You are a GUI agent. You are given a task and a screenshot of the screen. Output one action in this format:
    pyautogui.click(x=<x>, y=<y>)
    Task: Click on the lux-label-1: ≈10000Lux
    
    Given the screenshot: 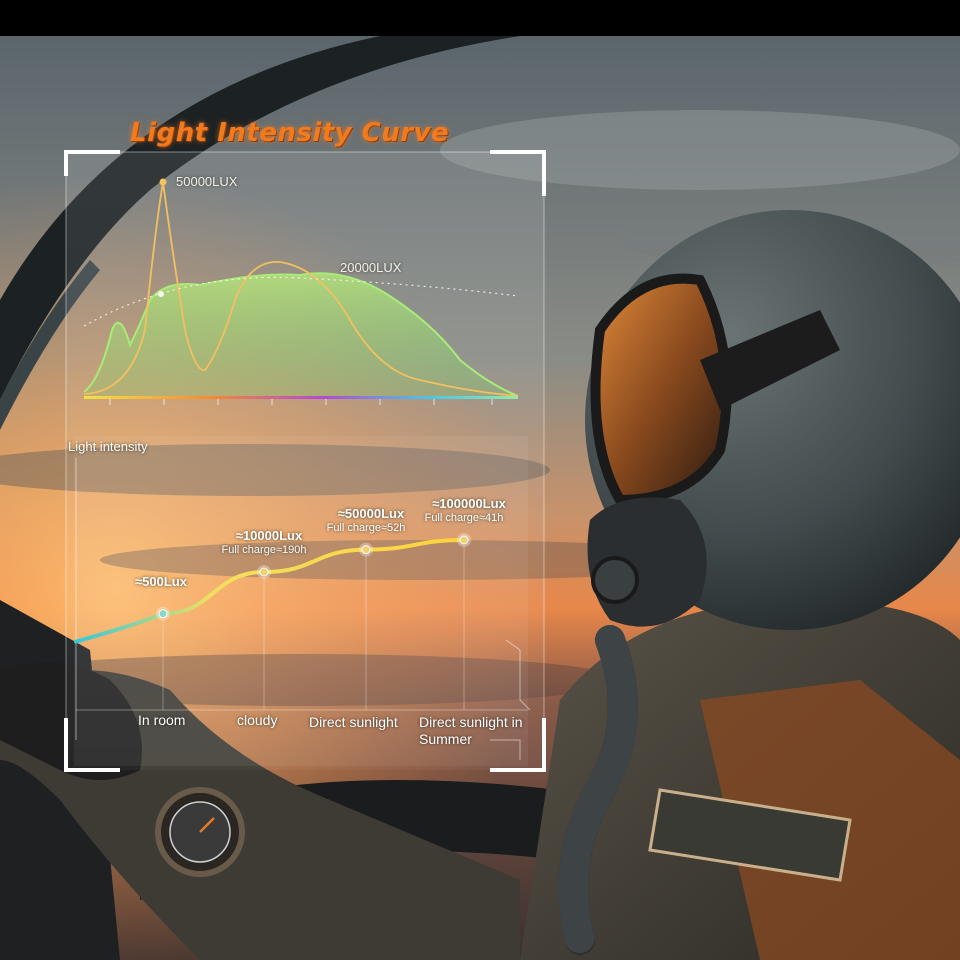 What is the action you would take?
    pyautogui.click(x=269, y=535)
    